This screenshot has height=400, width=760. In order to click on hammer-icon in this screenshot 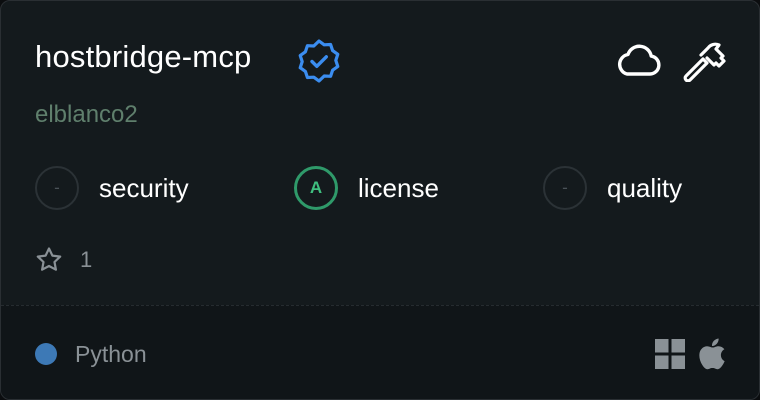, I will do `click(705, 60)`.